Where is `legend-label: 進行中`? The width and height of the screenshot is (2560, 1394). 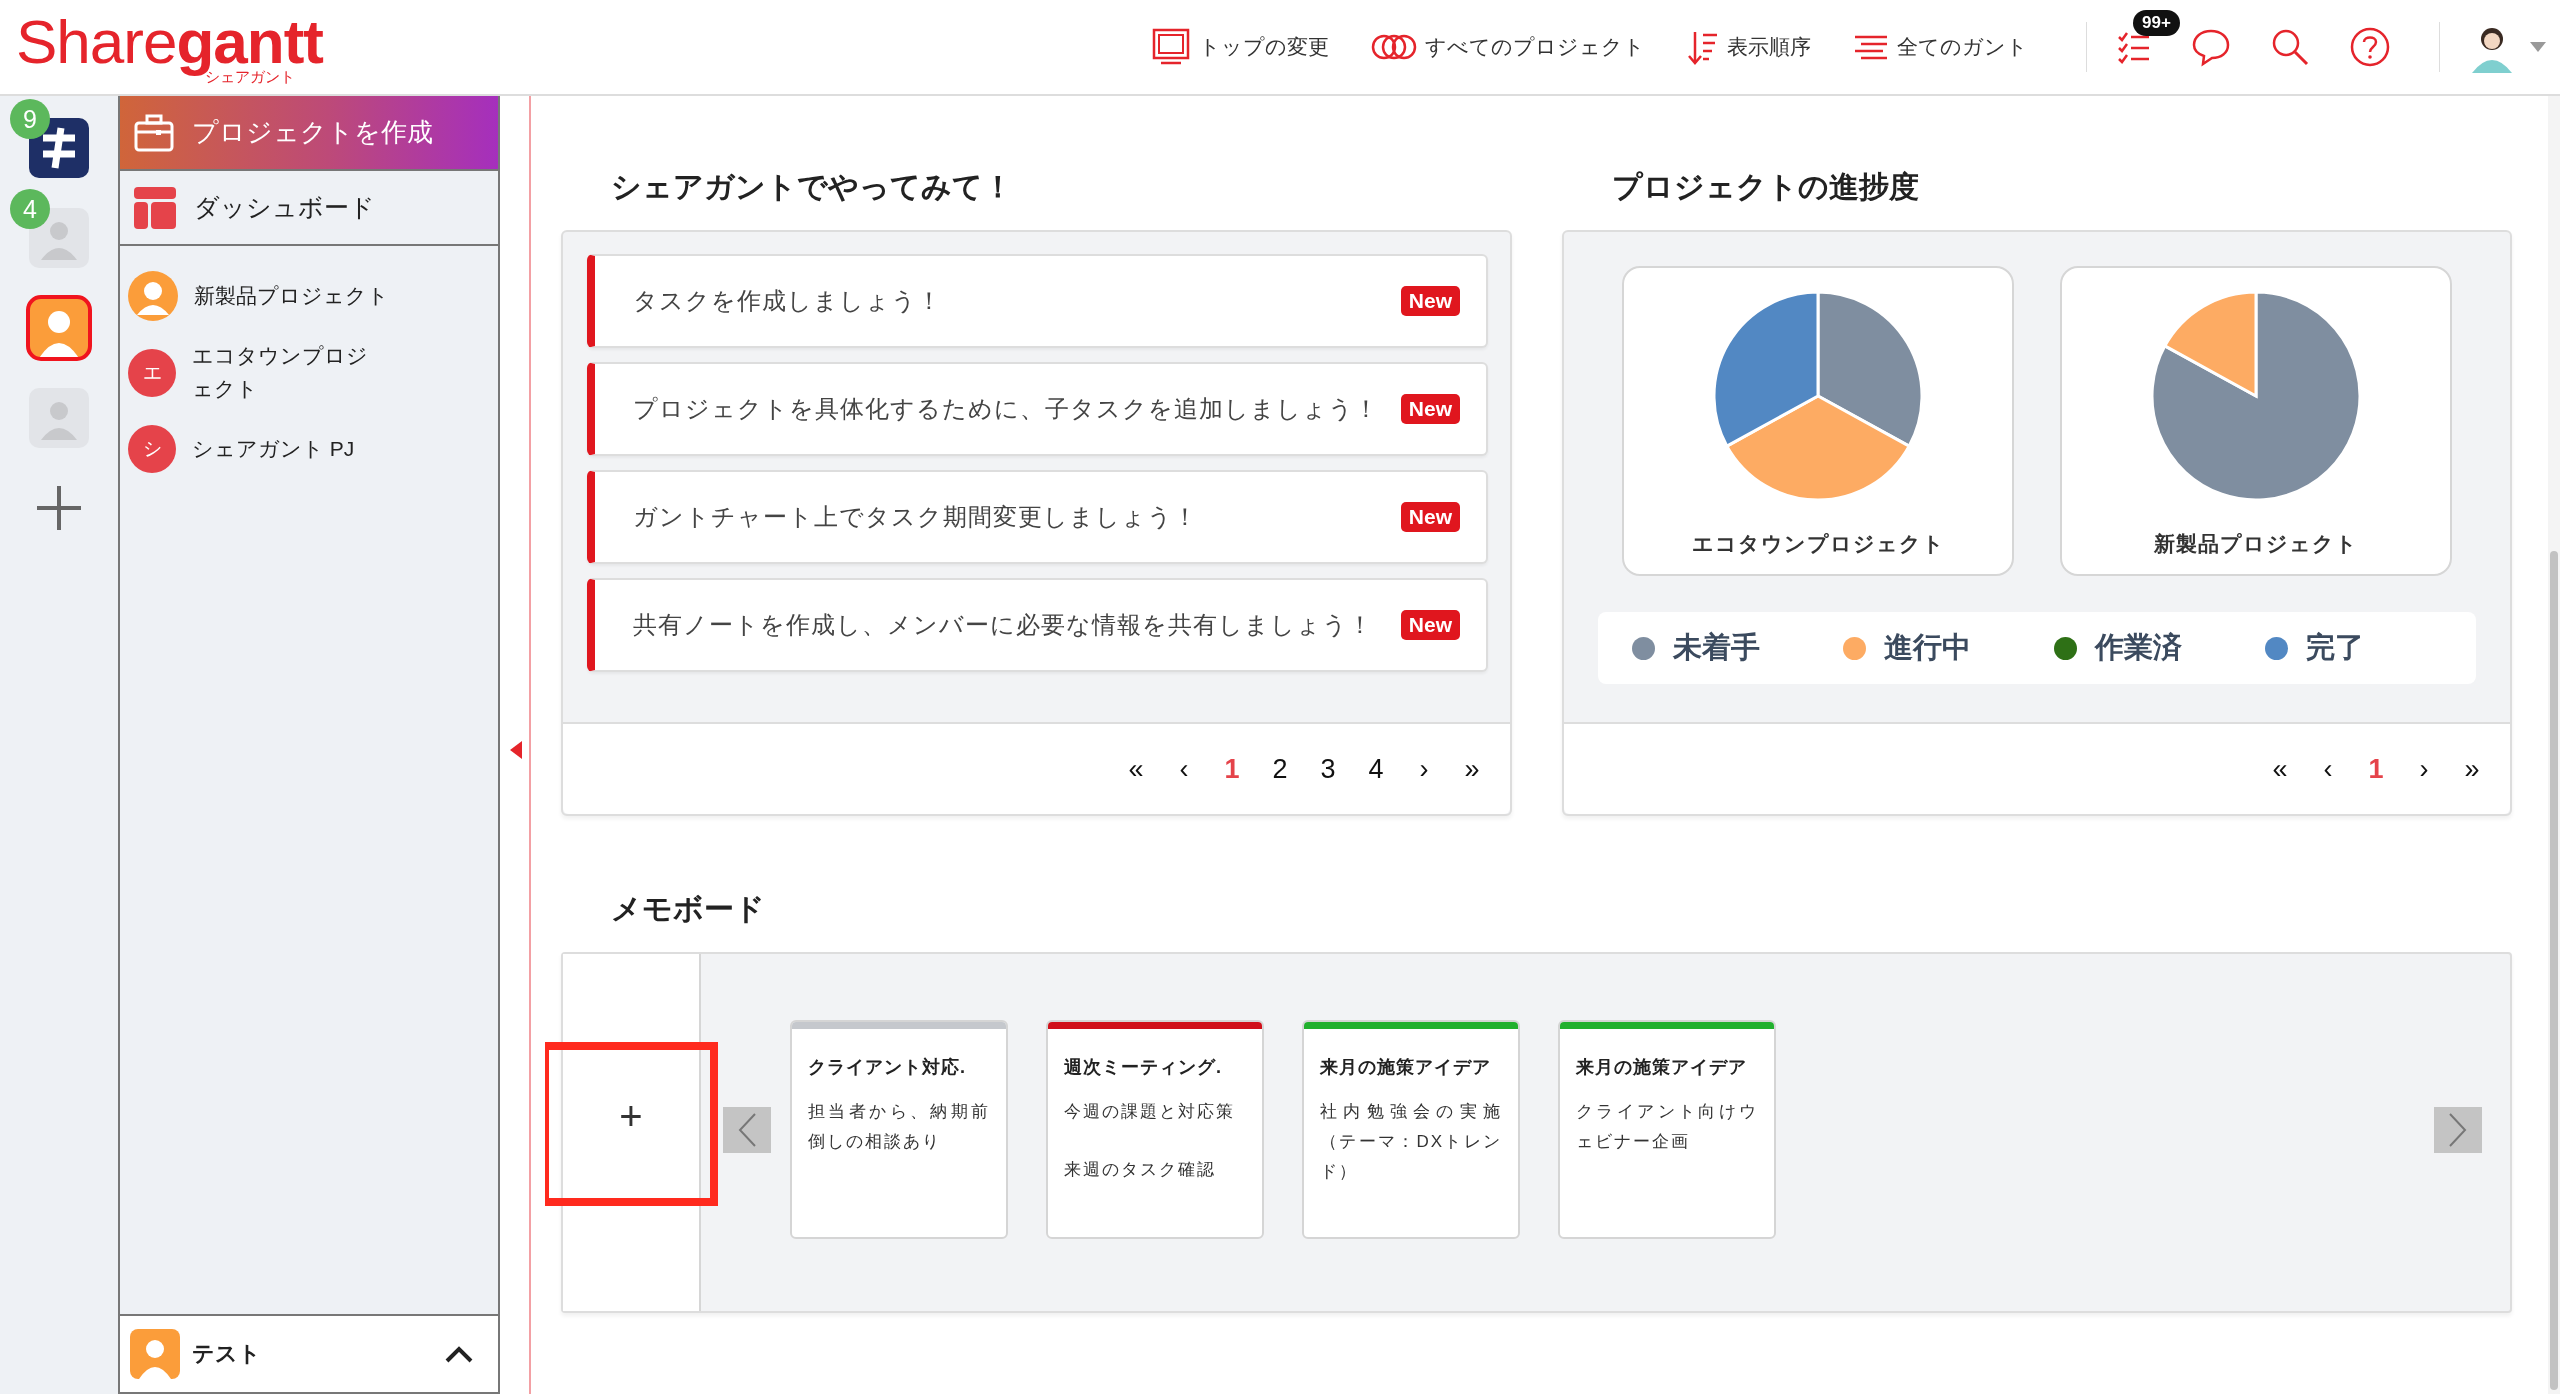 legend-label: 進行中 is located at coordinates (1927, 647).